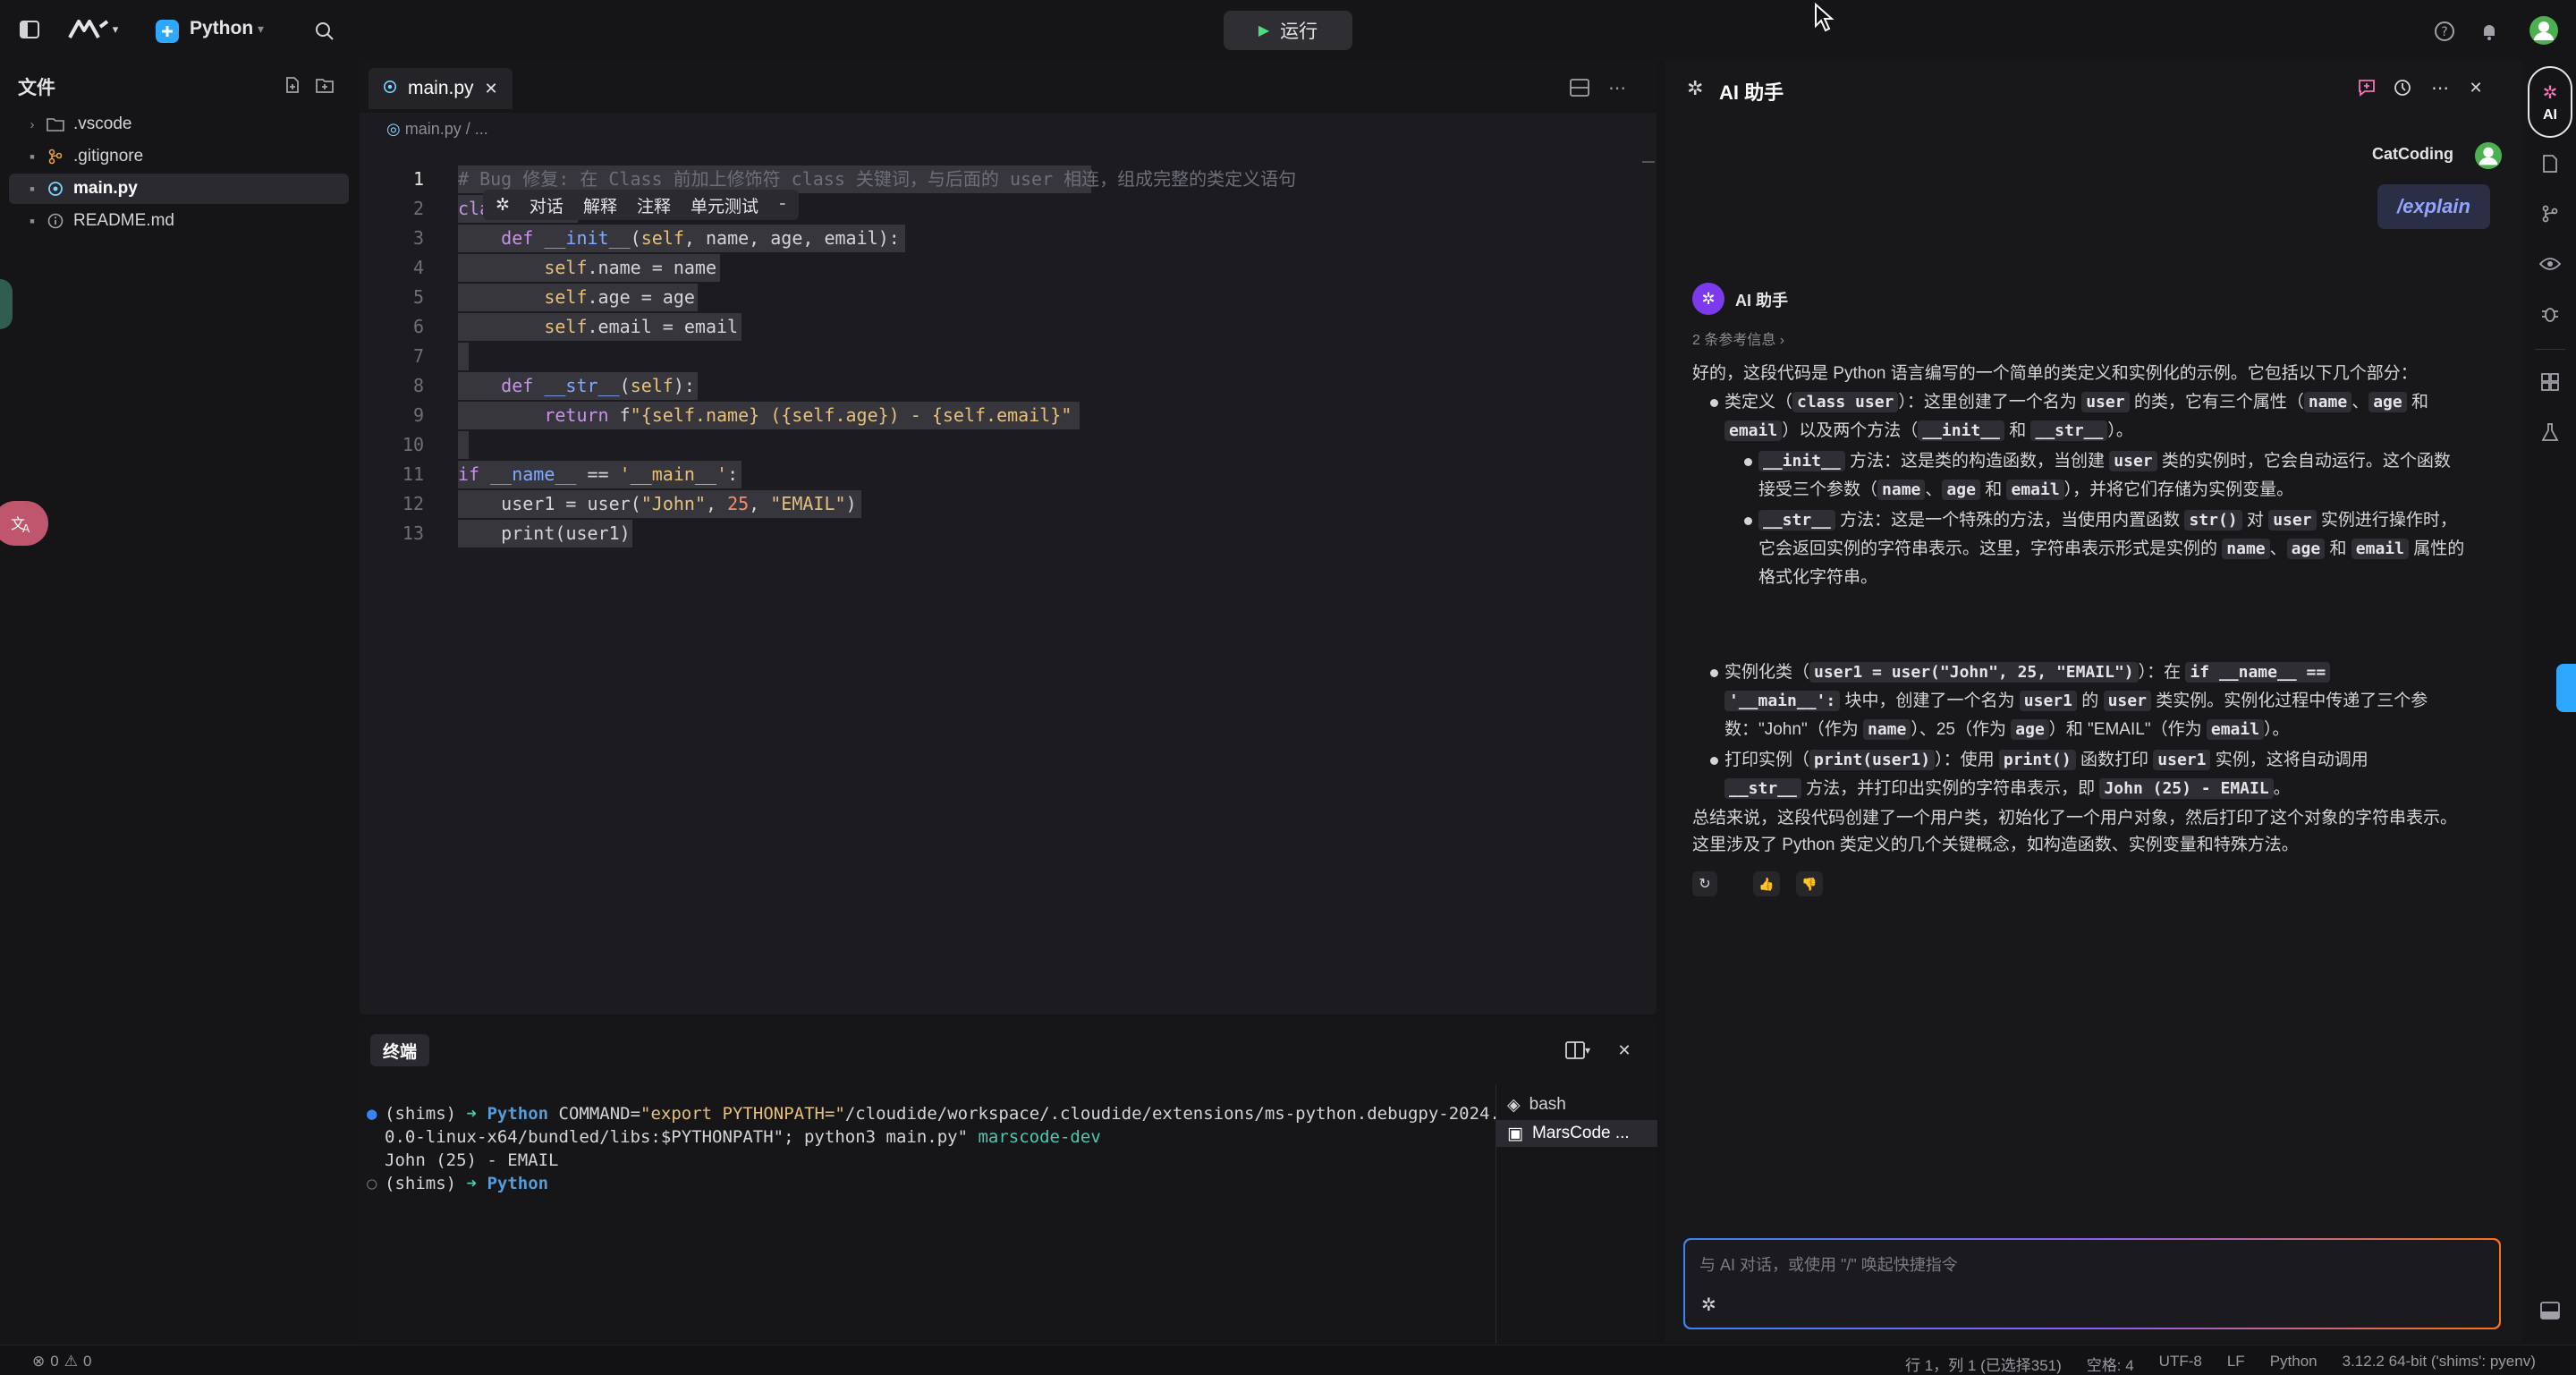 Image resolution: width=2576 pixels, height=1375 pixels. I want to click on interpreter: 3.12.2 64-bit ('shims': pyenv), so click(2439, 1364).